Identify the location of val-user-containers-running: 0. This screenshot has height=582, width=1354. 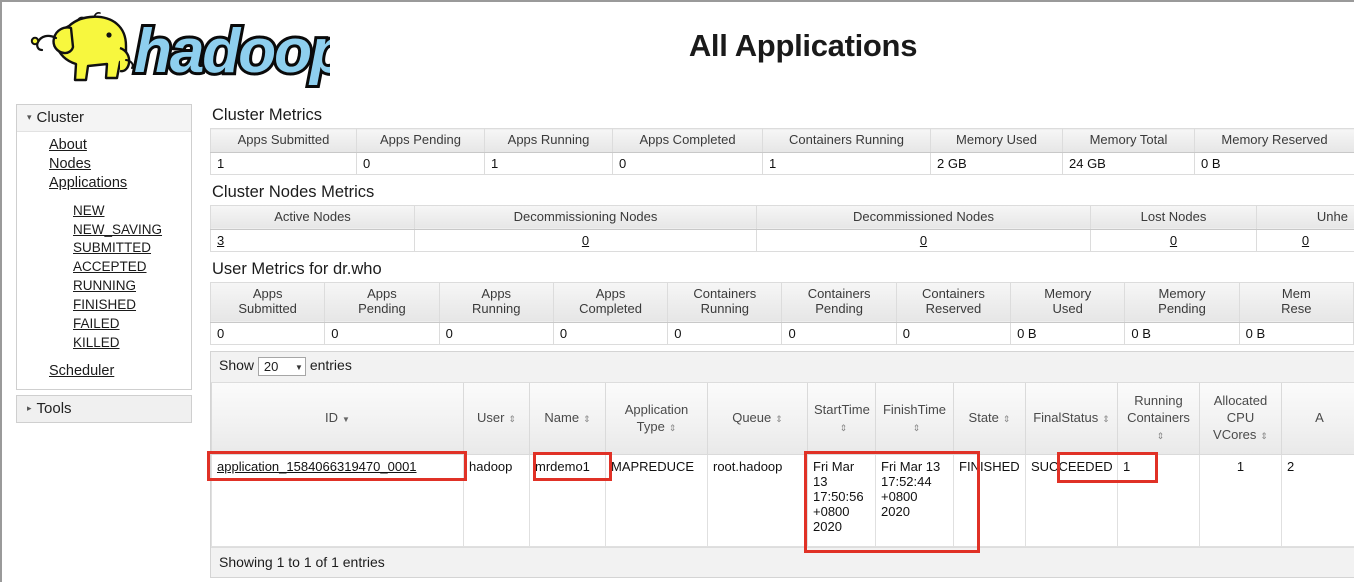
(725, 333).